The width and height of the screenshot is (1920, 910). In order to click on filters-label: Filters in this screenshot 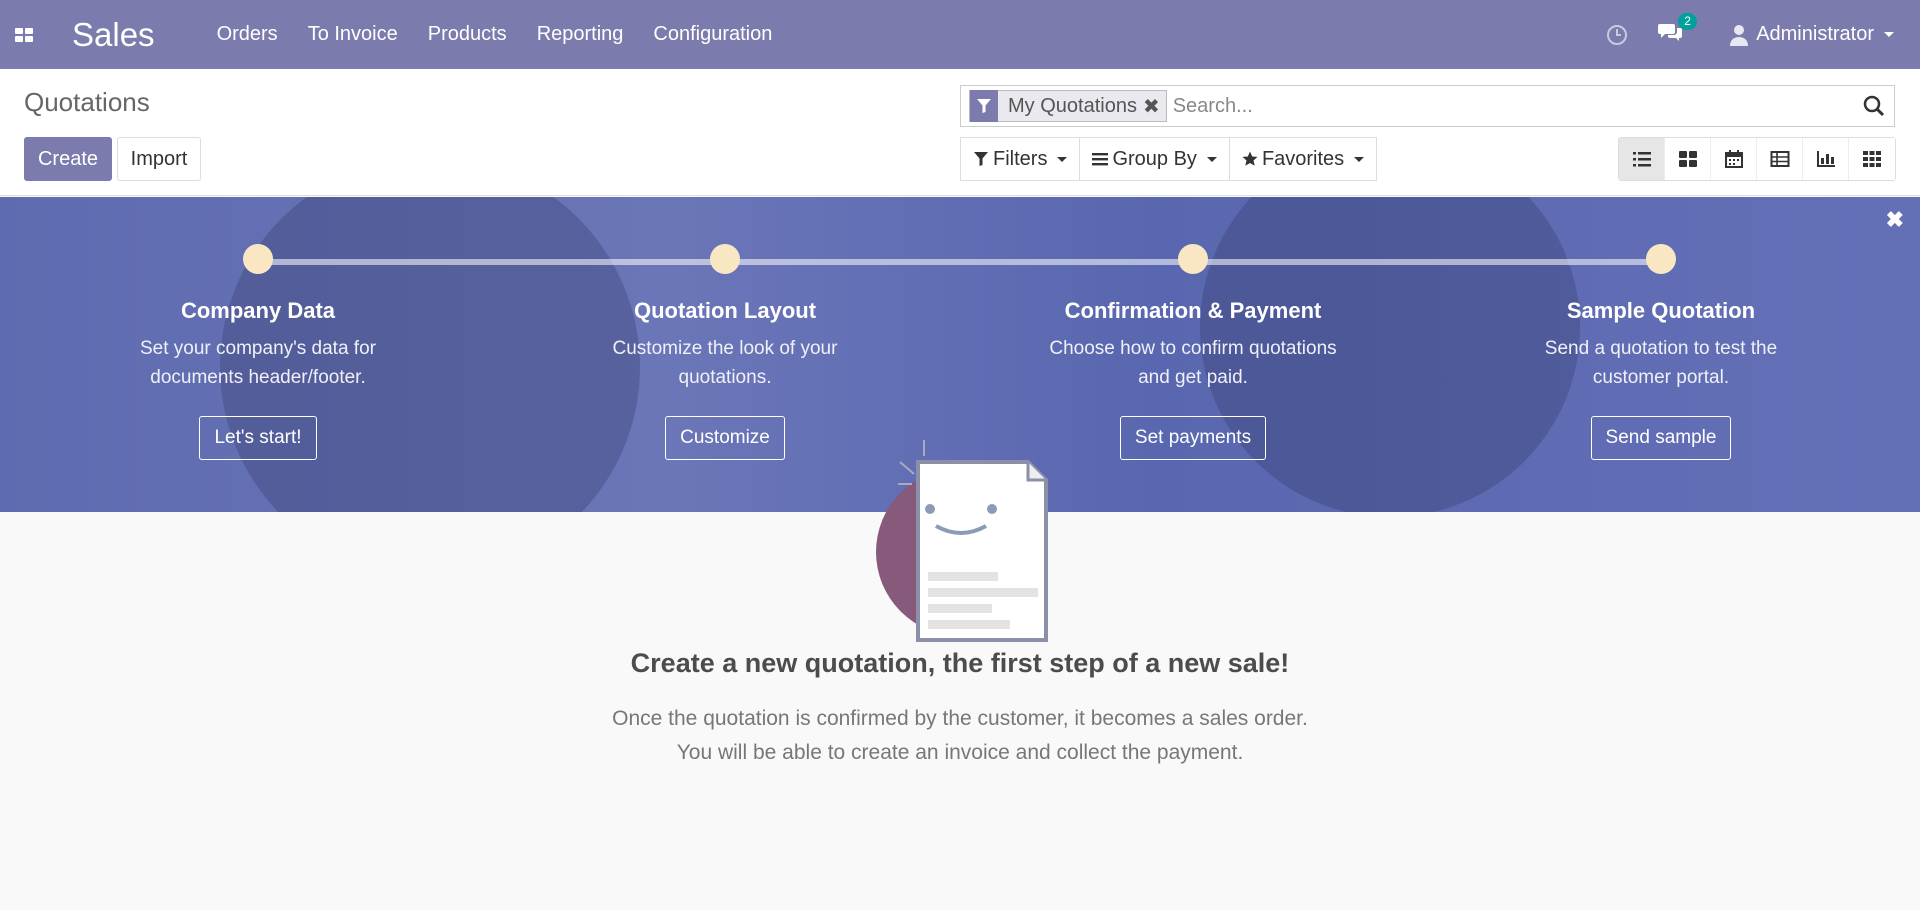, I will do `click(1020, 158)`.